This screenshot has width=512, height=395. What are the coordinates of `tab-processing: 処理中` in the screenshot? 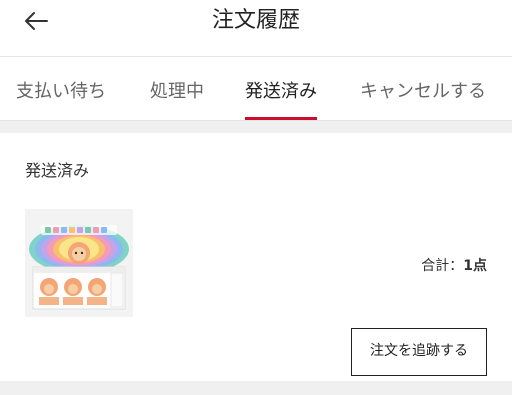 It's located at (177, 89).